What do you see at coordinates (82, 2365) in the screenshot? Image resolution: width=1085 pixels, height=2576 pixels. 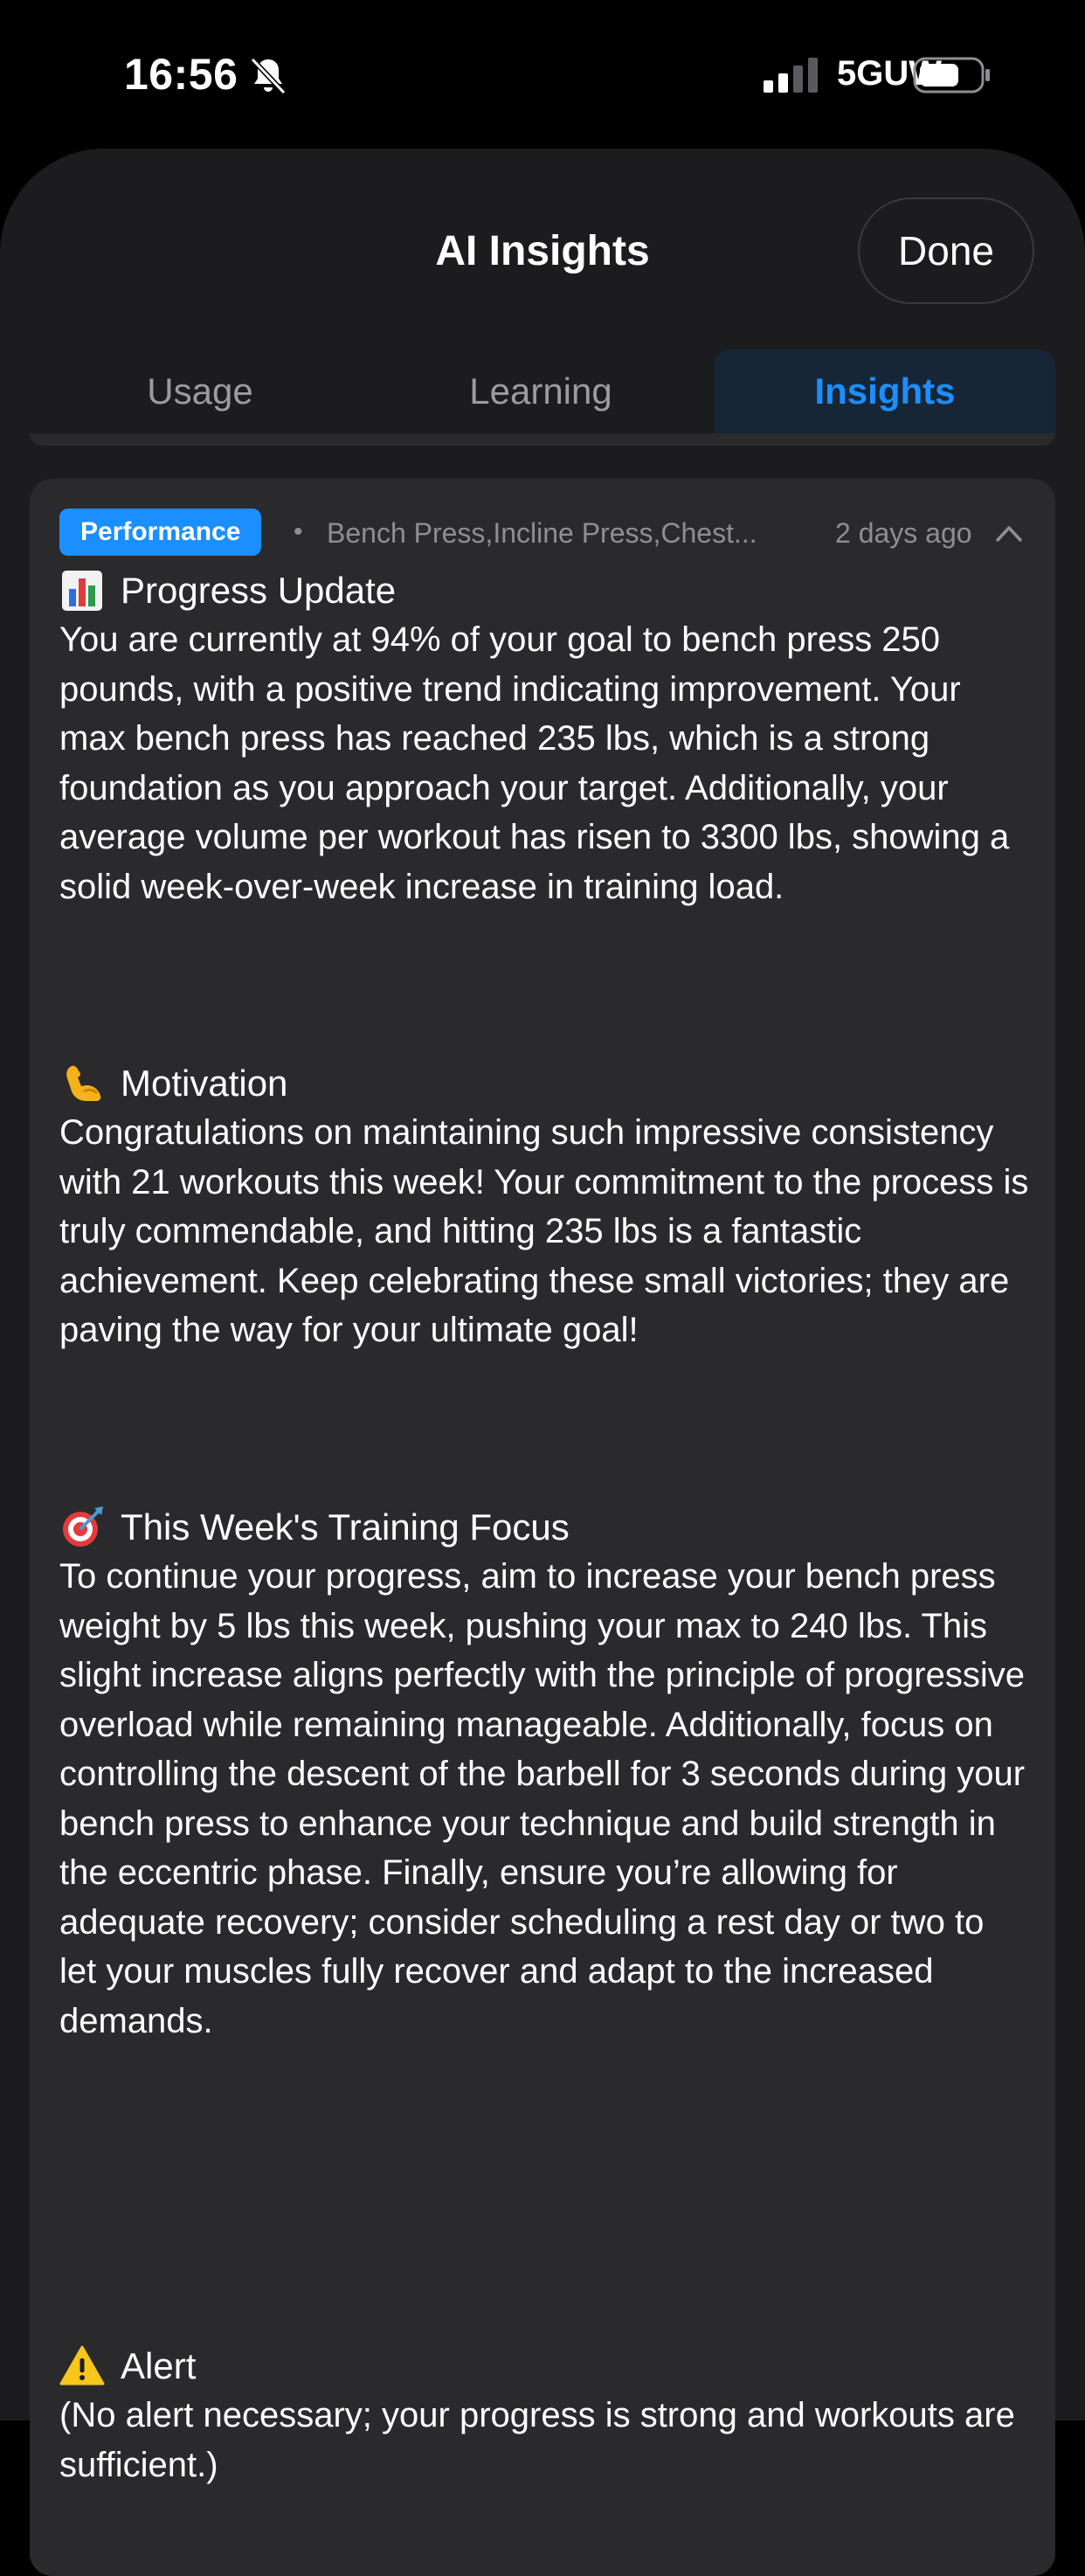 I see `warning-icon` at bounding box center [82, 2365].